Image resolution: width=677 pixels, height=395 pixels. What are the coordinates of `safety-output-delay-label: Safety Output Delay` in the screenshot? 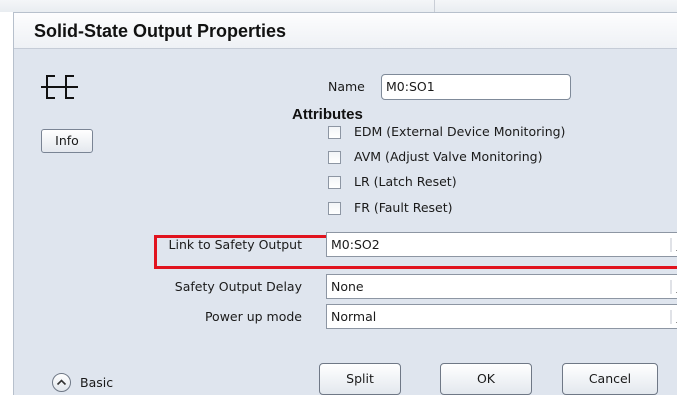 It's located at (238, 286).